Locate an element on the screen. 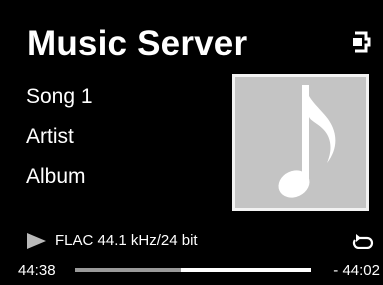 Image resolution: width=383 pixels, height=285 pixels. progress-bar is located at coordinates (193, 270).